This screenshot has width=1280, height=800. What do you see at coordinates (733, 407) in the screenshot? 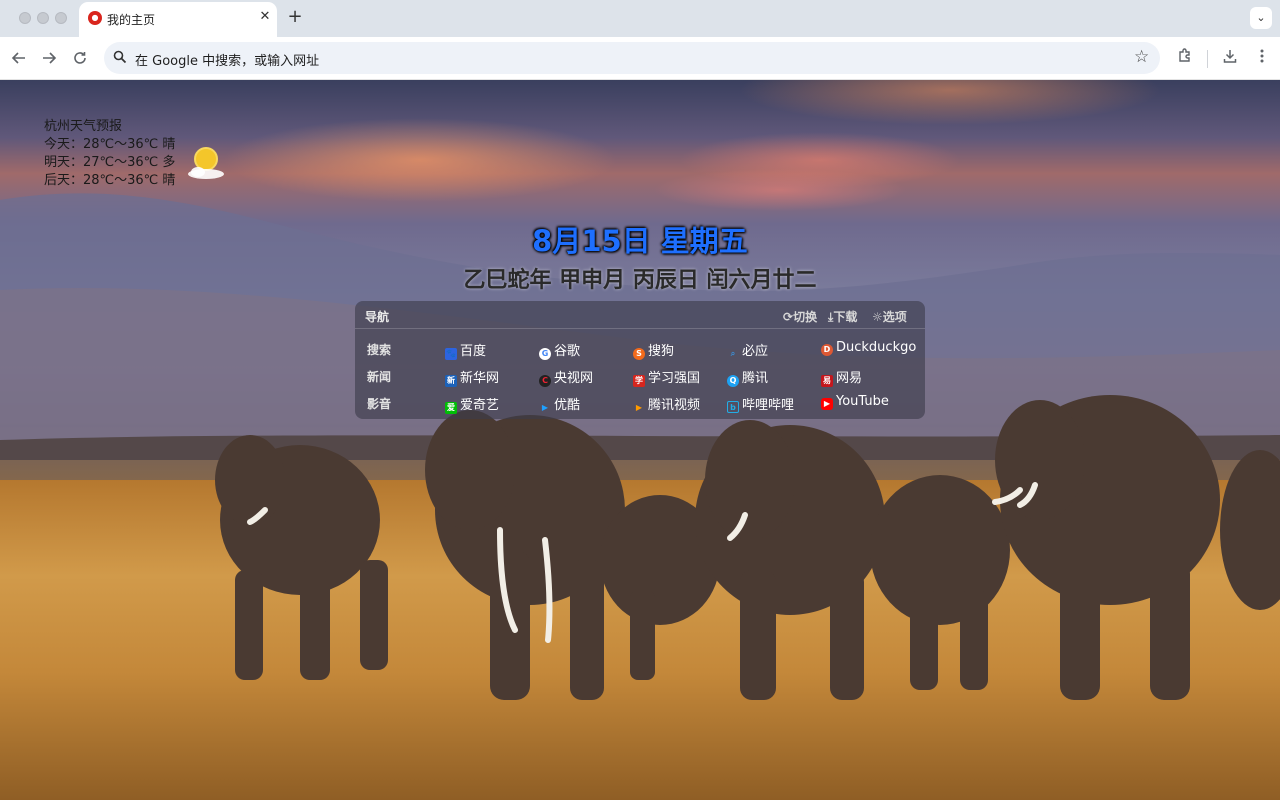
I see `bilibili-icon: b` at bounding box center [733, 407].